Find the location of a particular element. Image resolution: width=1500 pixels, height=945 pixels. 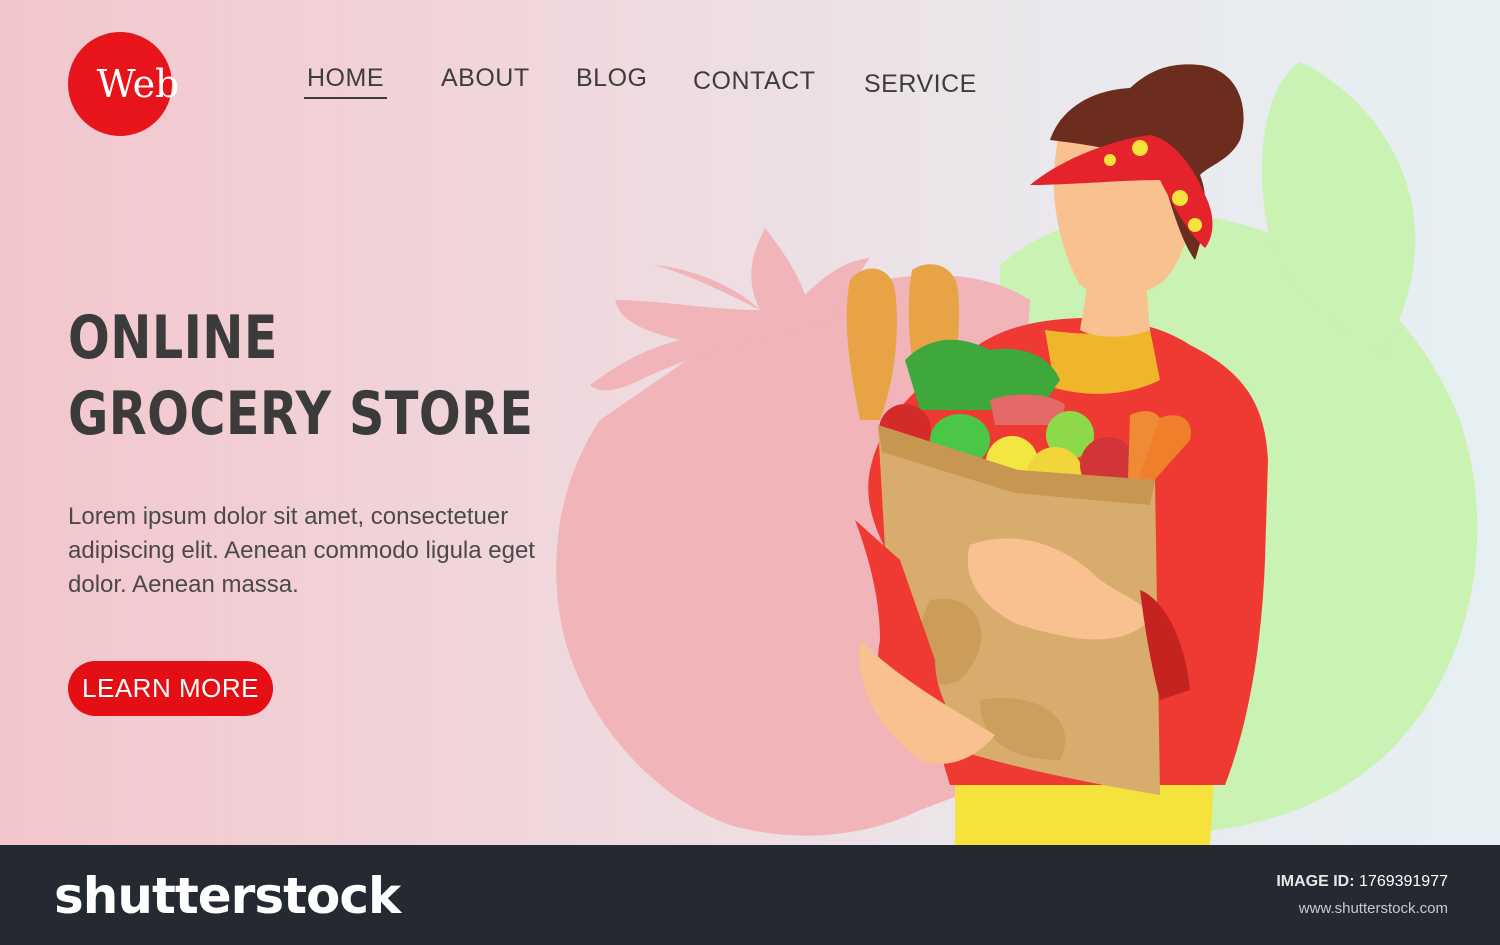

nav-about: ABOUT is located at coordinates (485, 78).